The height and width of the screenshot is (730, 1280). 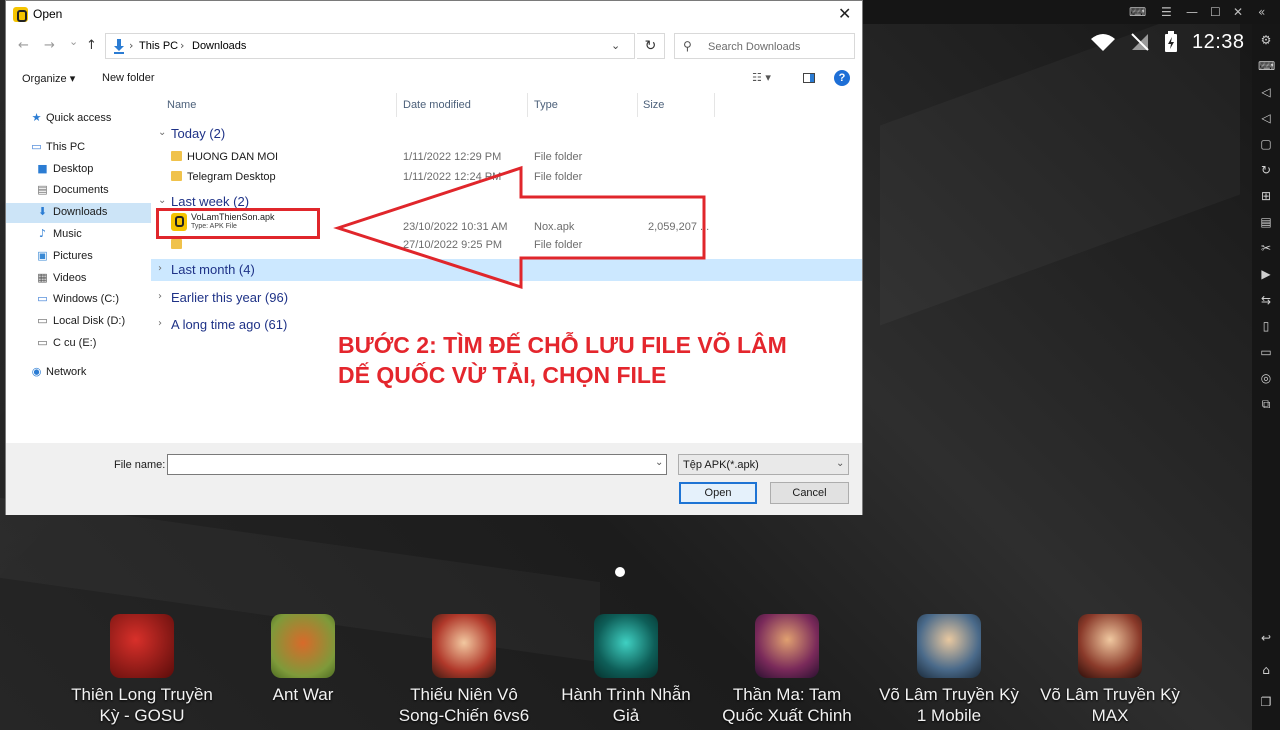 What do you see at coordinates (1266, 144) in the screenshot?
I see `screenshot-icon: ▢` at bounding box center [1266, 144].